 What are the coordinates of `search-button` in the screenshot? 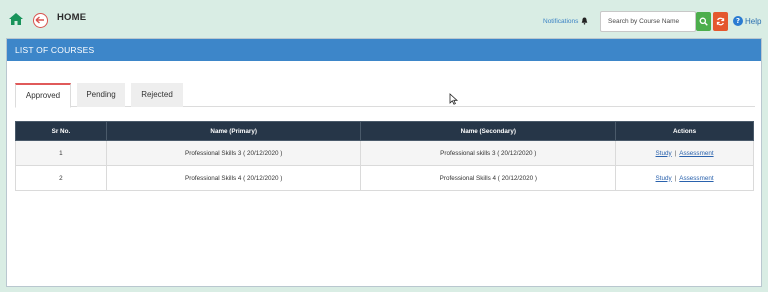 It's located at (703, 21).